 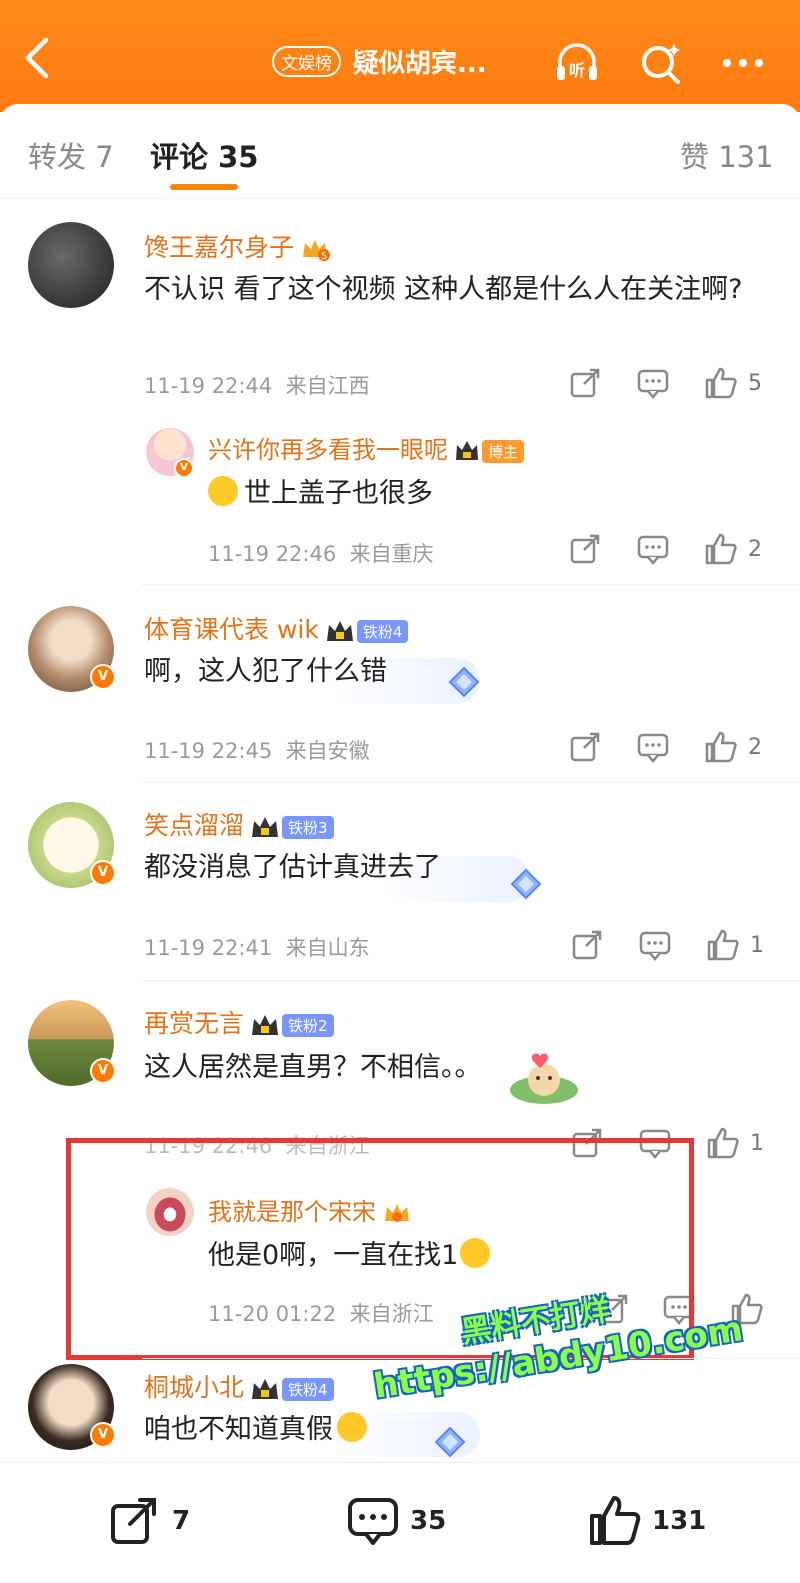 I want to click on comment-username: 再赏无言 铁粉2, so click(x=239, y=1022).